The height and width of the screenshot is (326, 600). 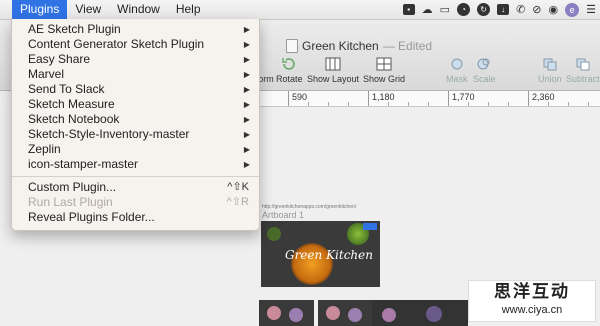 What do you see at coordinates (333, 64) in the screenshot?
I see `layout-icon` at bounding box center [333, 64].